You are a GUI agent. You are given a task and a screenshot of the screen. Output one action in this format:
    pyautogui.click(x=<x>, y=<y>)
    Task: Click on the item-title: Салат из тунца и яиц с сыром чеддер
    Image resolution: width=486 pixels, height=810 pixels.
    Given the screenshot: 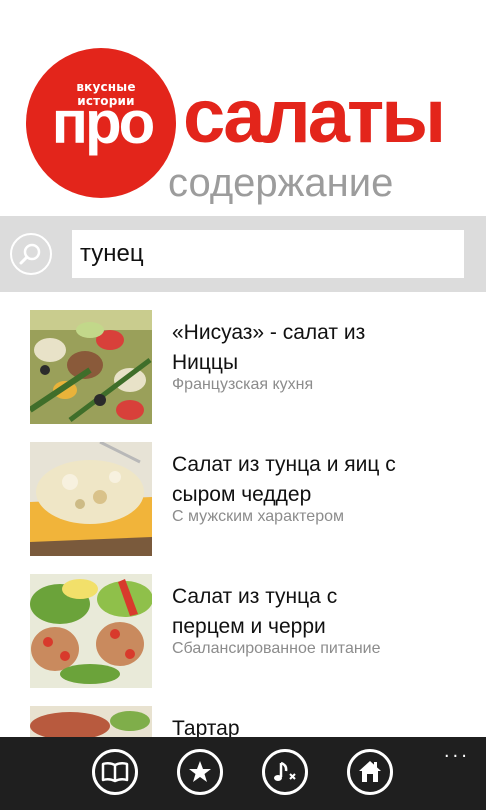 What is the action you would take?
    pyautogui.click(x=284, y=479)
    